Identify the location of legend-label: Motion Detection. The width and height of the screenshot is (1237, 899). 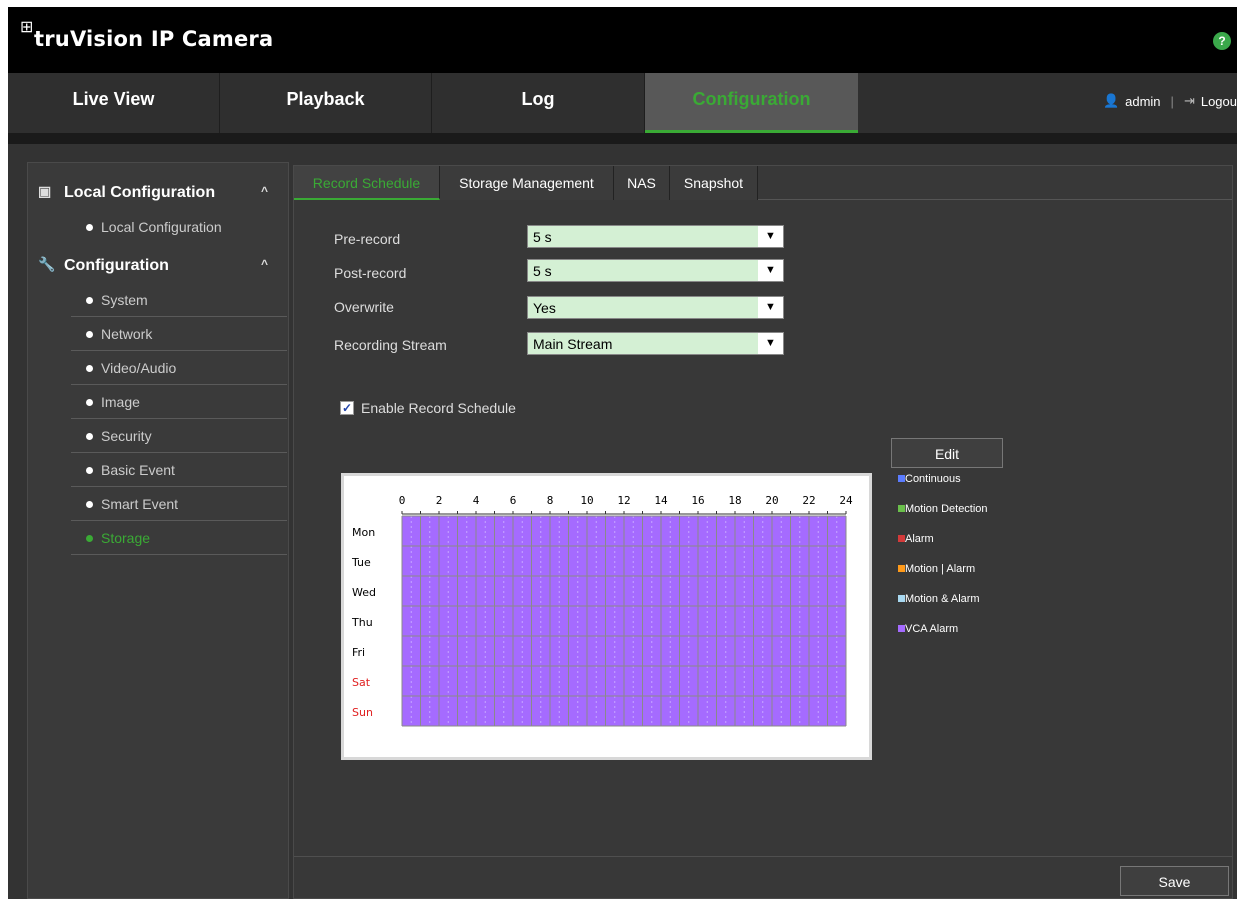
(946, 509).